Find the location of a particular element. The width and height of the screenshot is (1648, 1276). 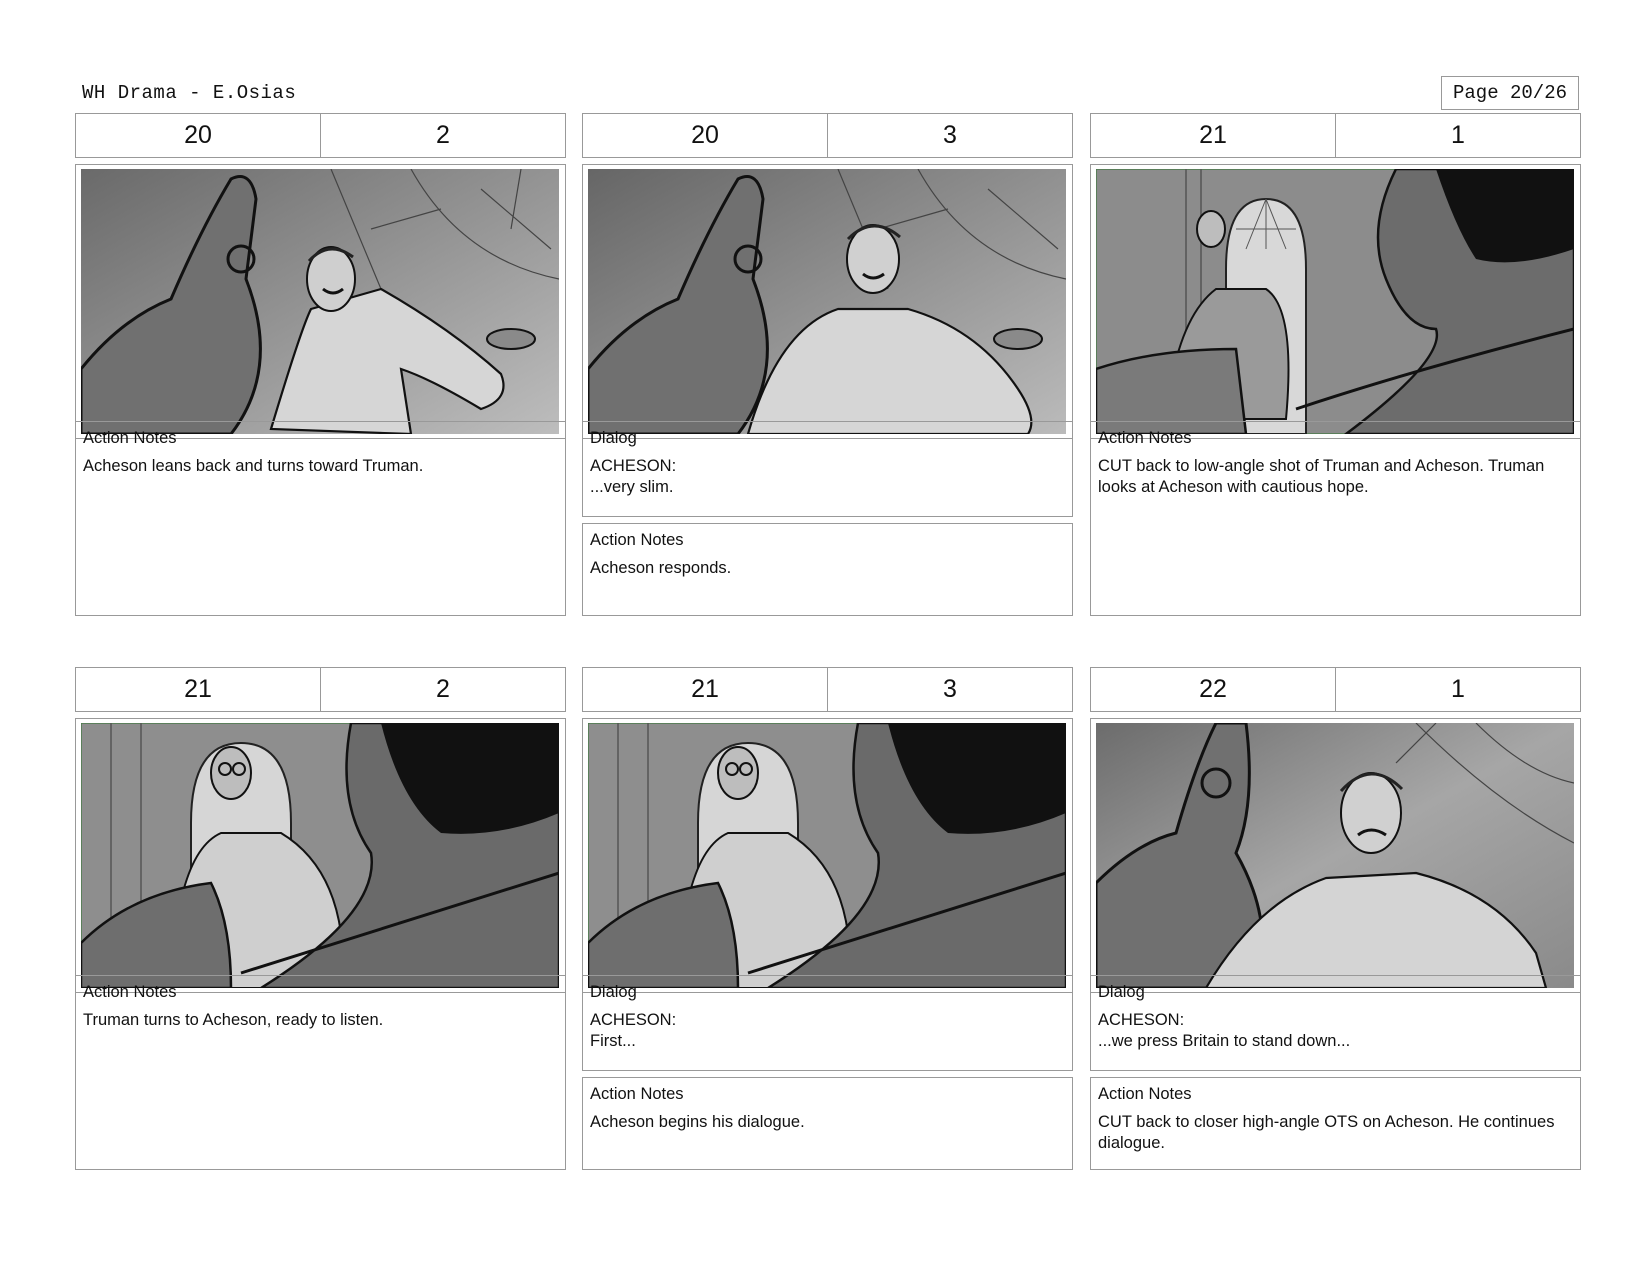

panel-number-row: 21 2 is located at coordinates (320, 689).